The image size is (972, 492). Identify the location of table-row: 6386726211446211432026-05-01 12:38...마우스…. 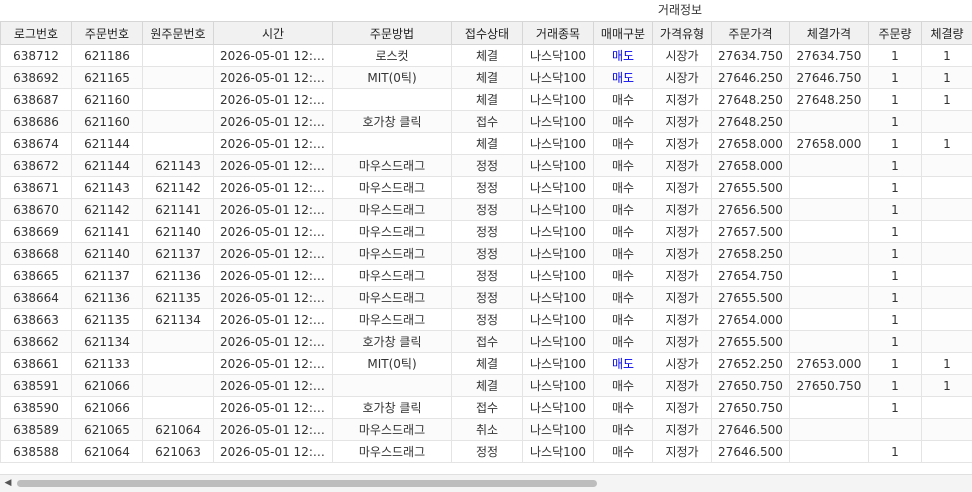
(486, 166).